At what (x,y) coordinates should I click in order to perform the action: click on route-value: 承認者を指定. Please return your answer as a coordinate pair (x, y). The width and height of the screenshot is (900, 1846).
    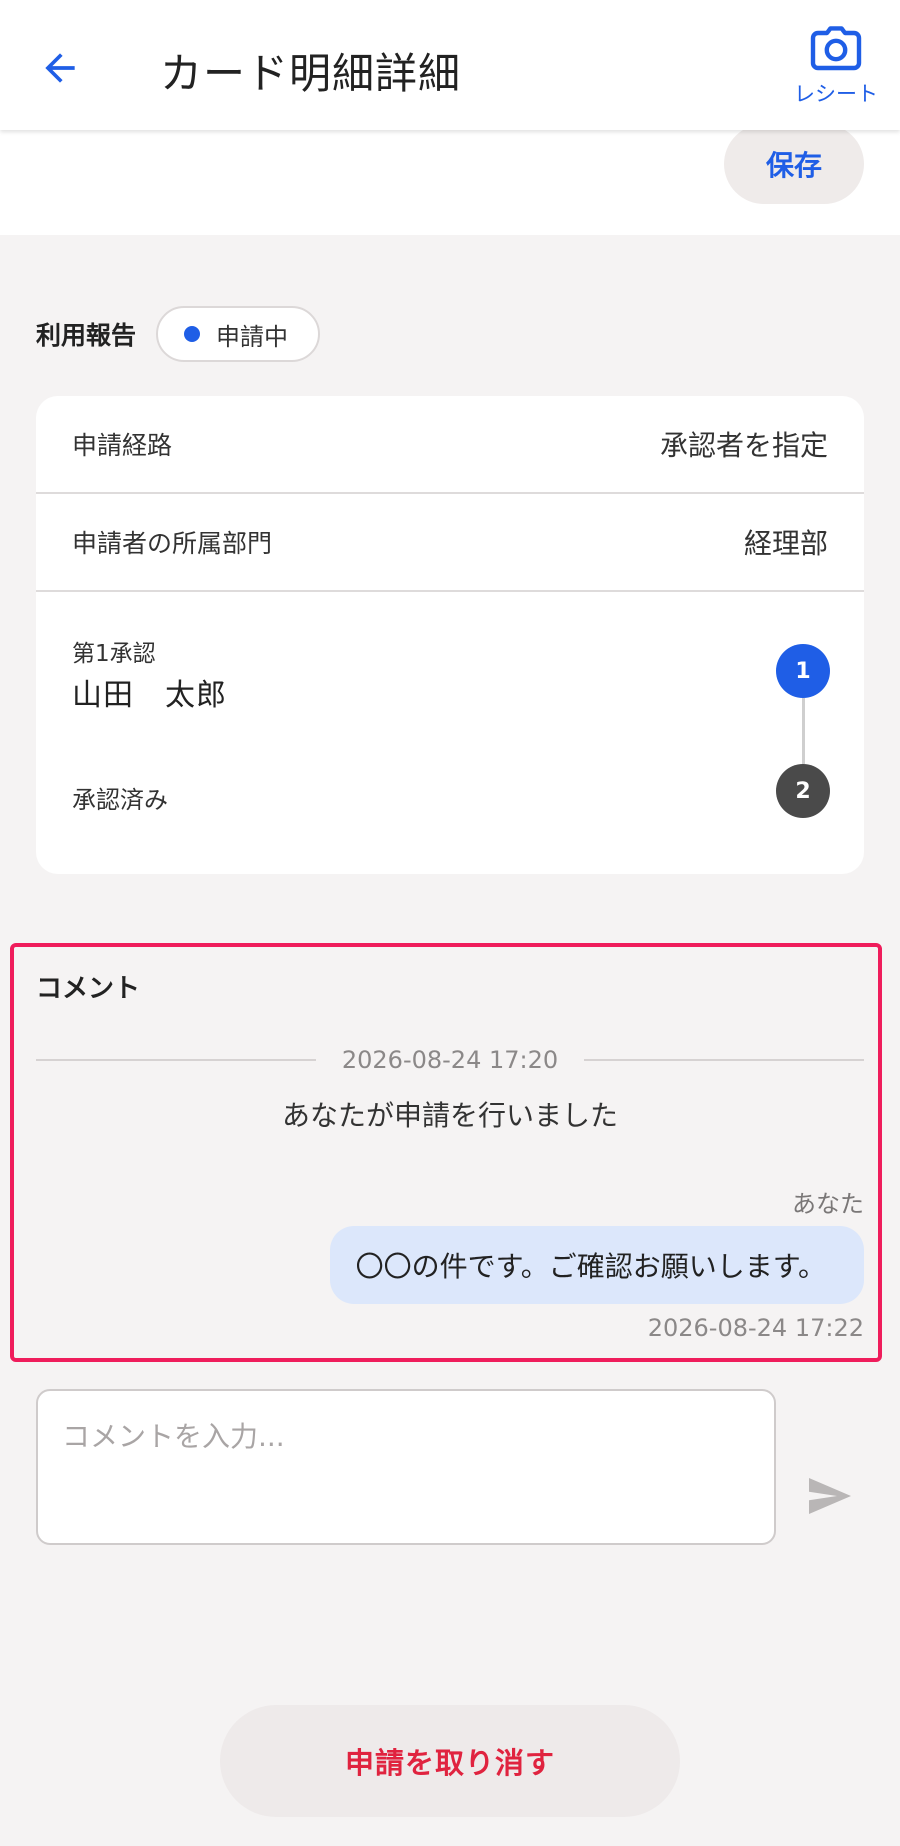
    Looking at the image, I should click on (743, 445).